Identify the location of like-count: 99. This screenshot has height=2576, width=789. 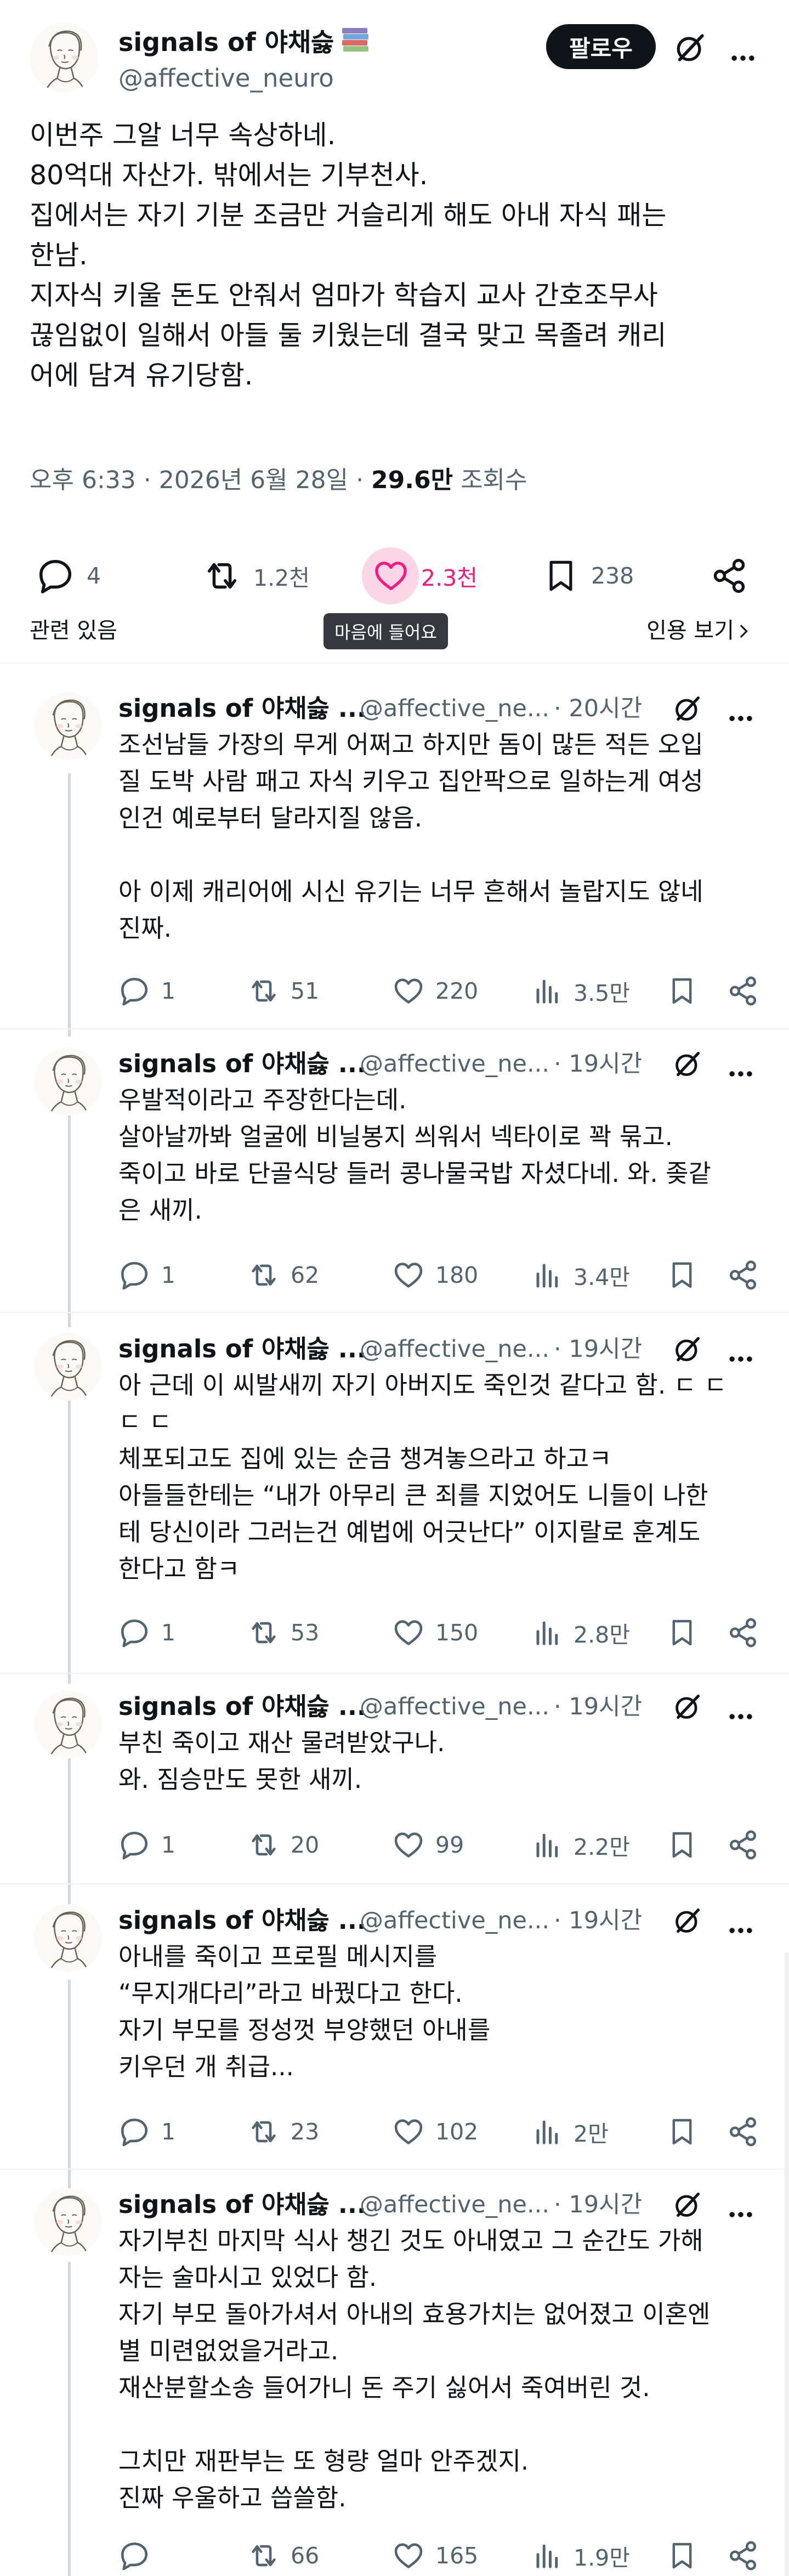
(449, 1845).